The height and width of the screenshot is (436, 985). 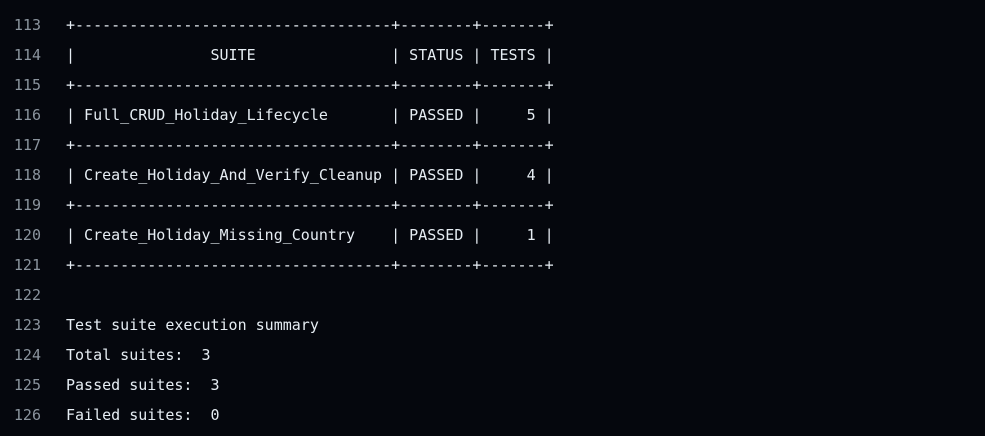 I want to click on log-line-122: 122, so click(x=492, y=295).